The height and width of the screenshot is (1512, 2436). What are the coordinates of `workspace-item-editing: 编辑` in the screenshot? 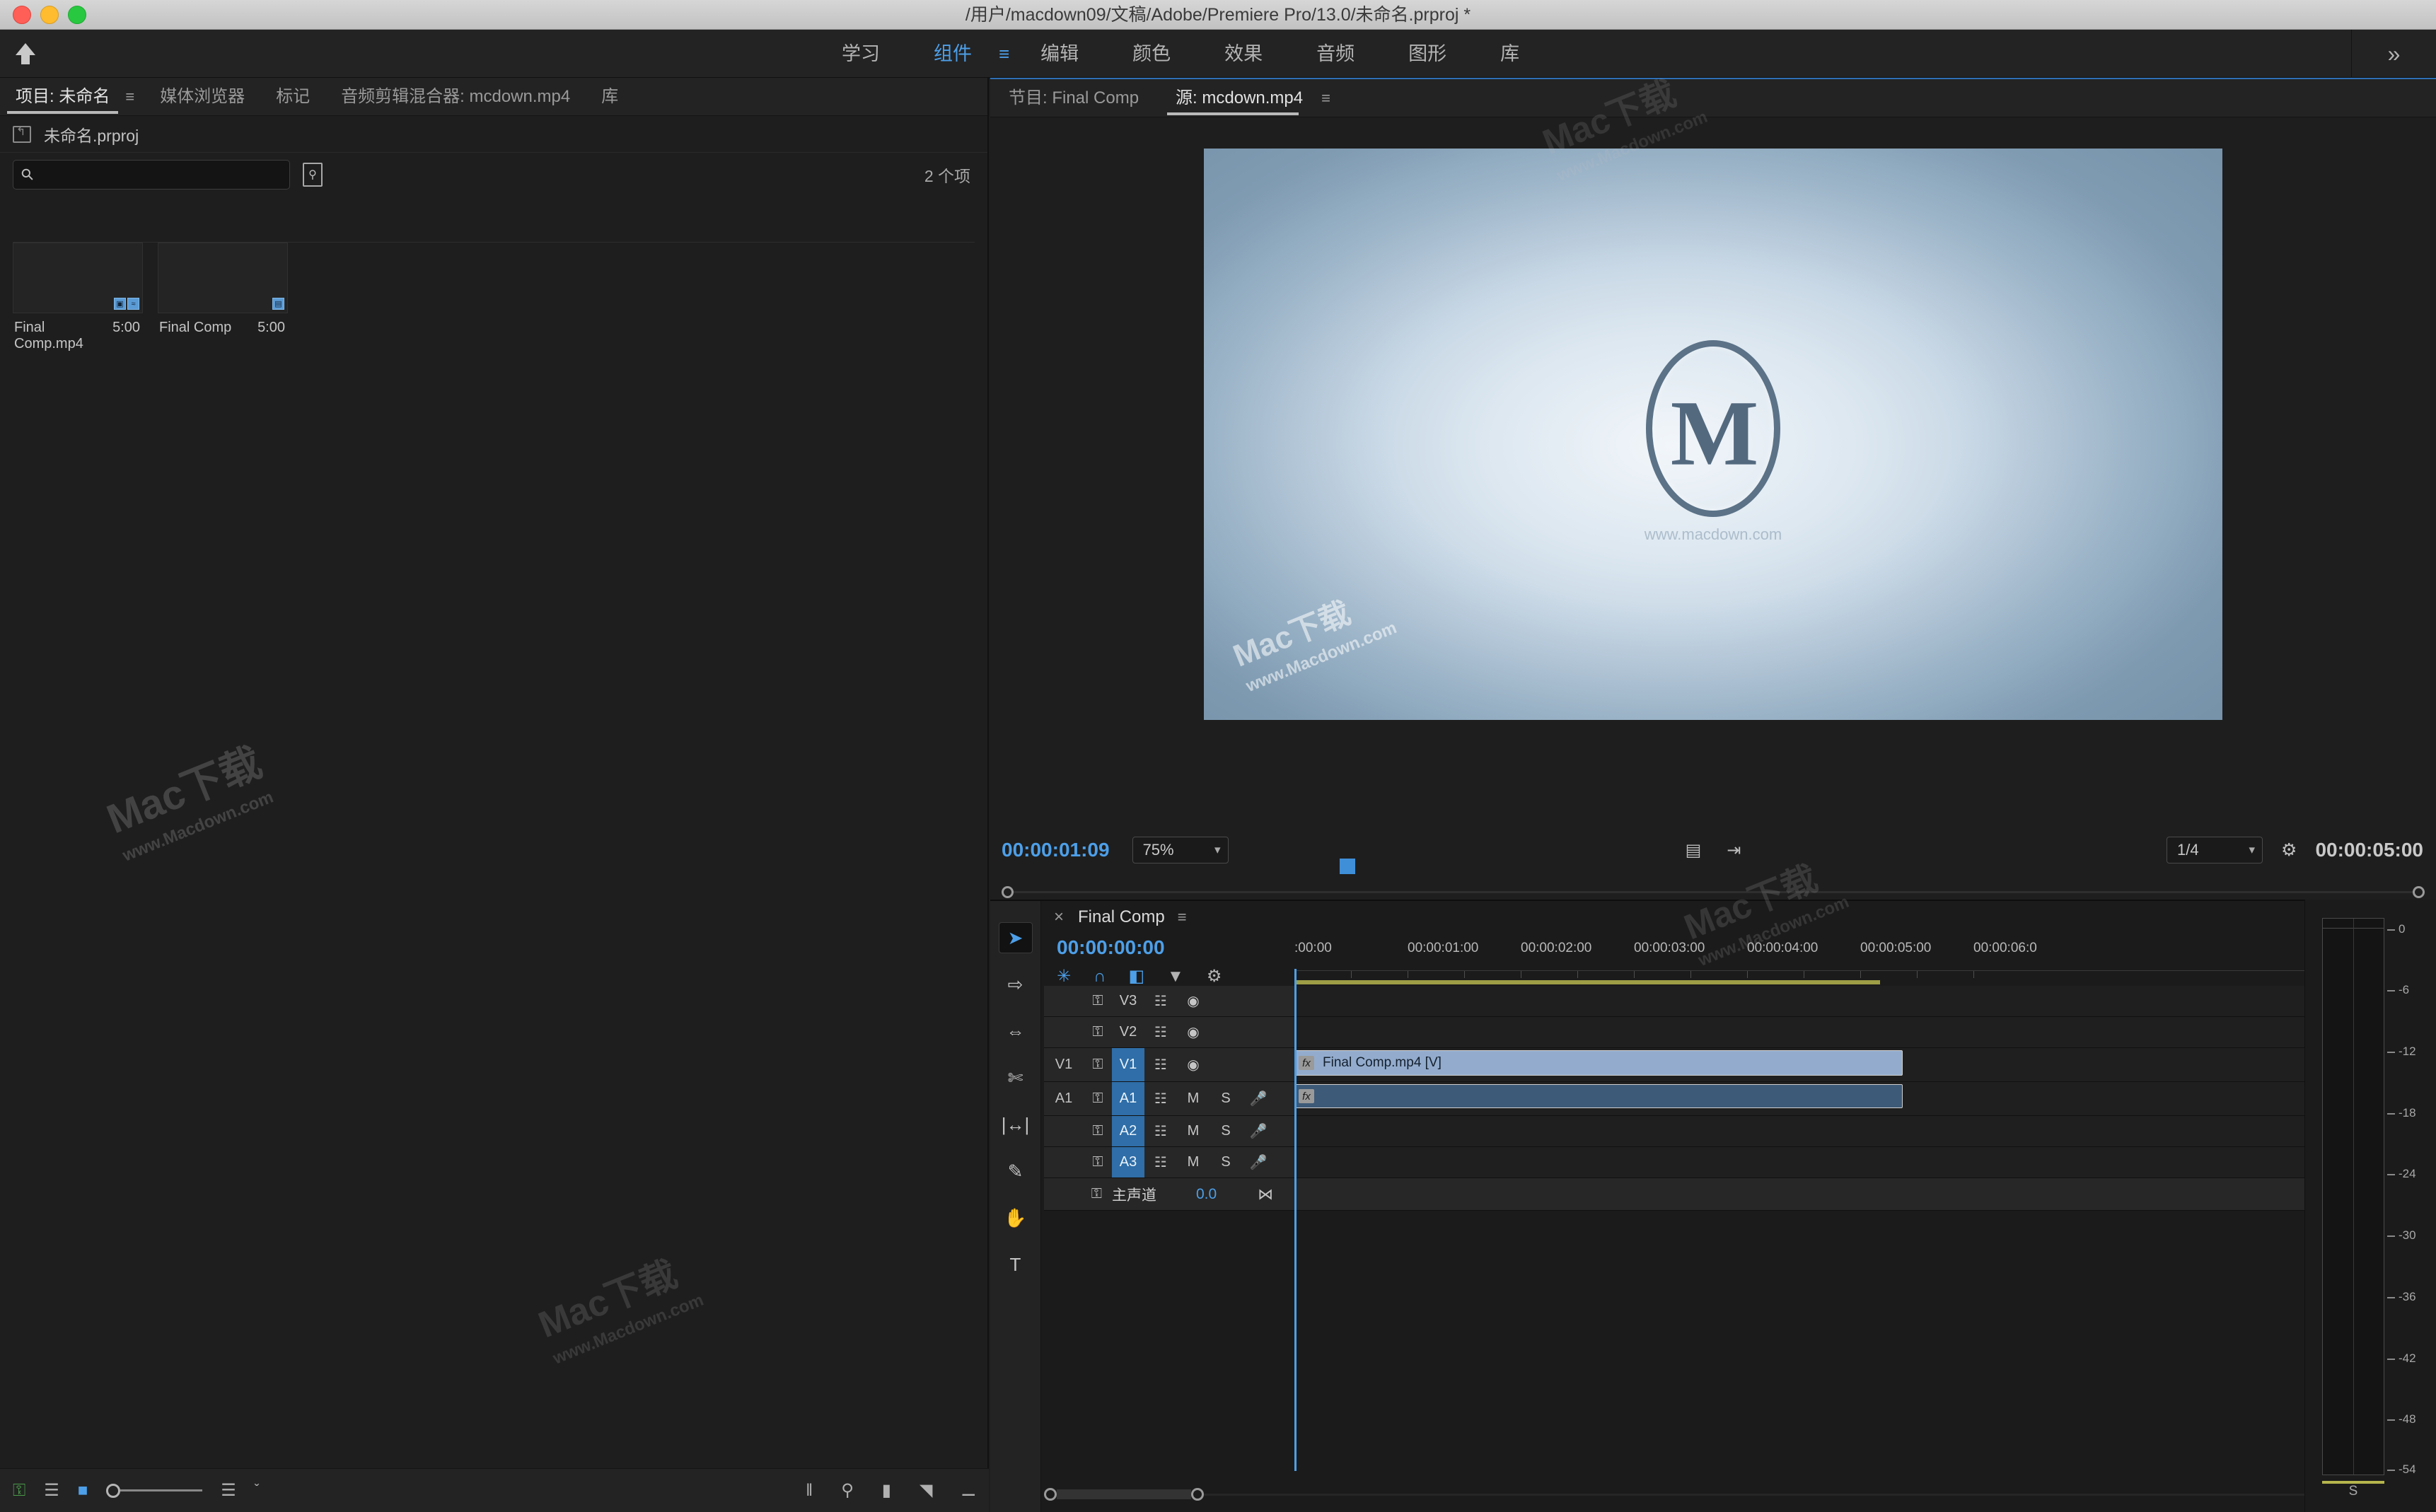 It's located at (1060, 54).